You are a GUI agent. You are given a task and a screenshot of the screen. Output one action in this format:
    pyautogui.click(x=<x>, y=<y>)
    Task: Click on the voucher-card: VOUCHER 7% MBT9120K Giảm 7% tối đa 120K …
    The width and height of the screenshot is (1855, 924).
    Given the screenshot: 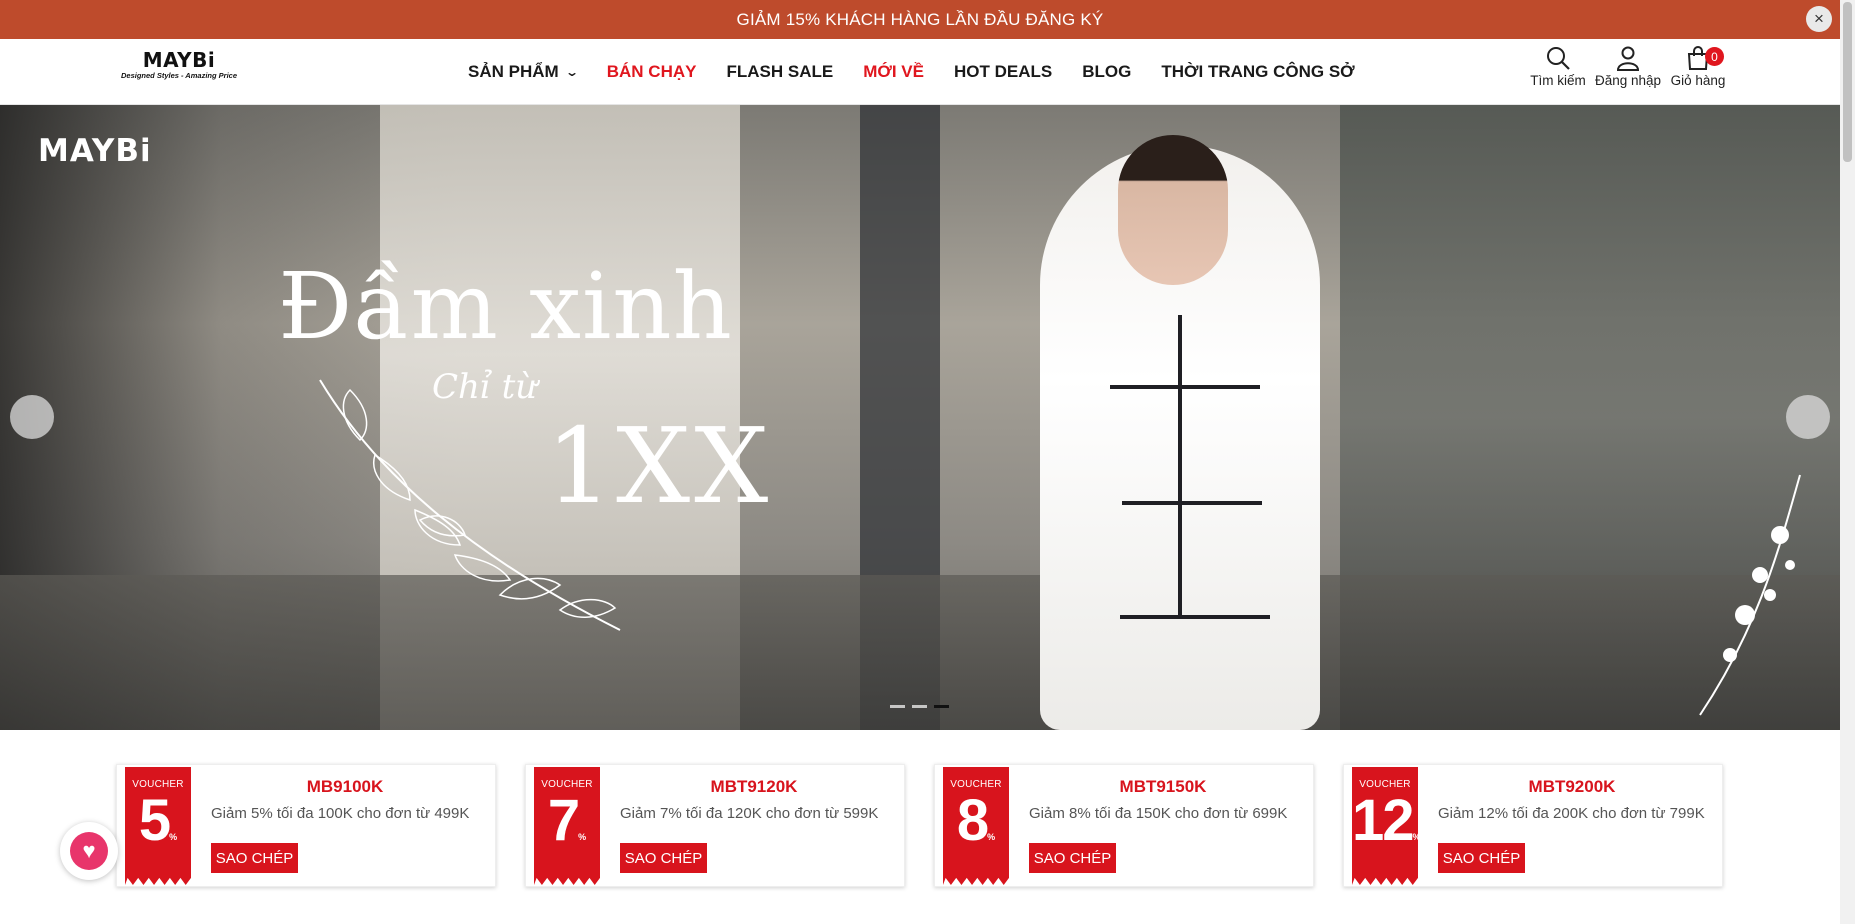 What is the action you would take?
    pyautogui.click(x=715, y=825)
    